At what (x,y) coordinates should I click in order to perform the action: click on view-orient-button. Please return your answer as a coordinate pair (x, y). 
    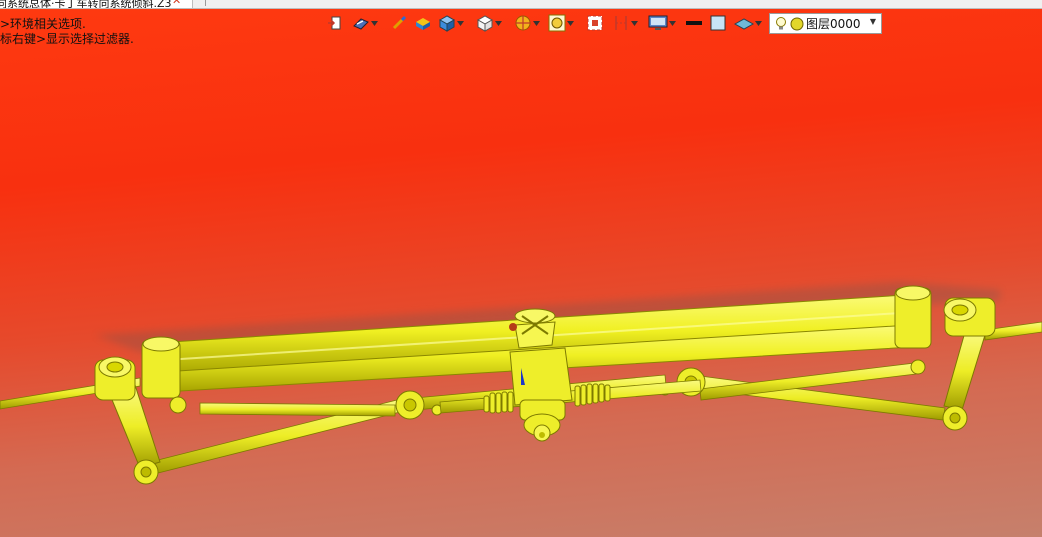
    Looking at the image, I should click on (365, 23).